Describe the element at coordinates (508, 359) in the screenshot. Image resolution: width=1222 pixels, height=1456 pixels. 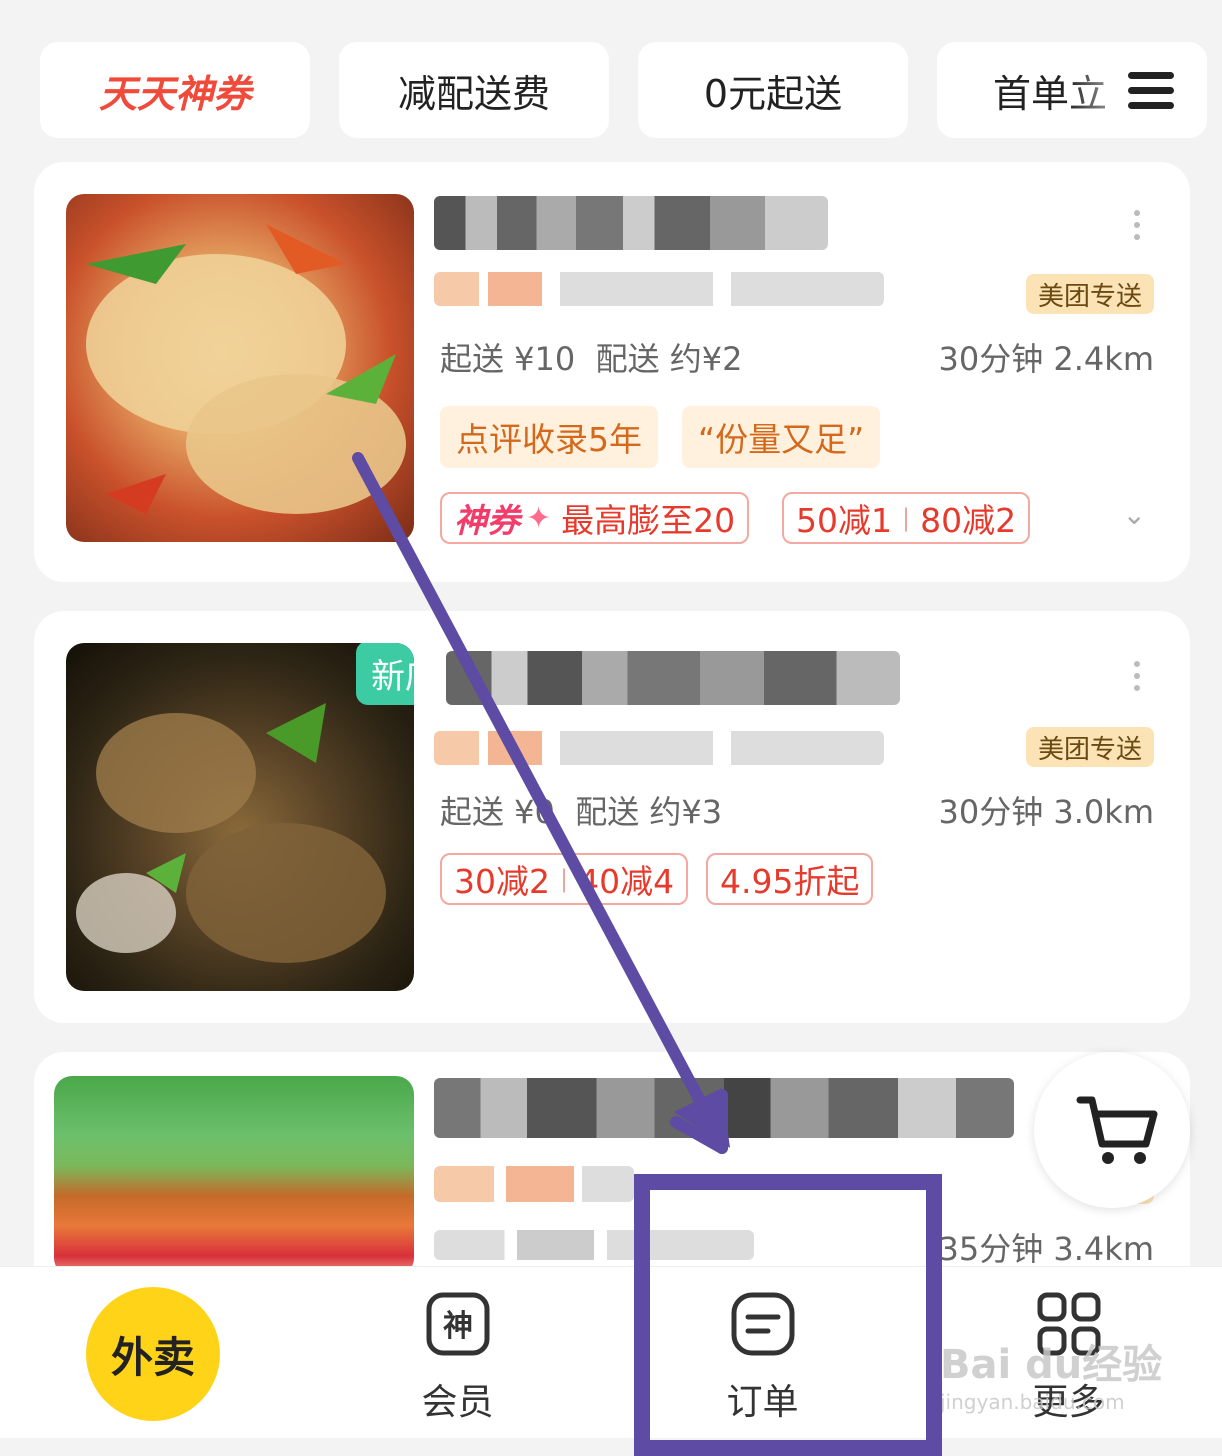
I see `min-order: 起送 ¥10` at that location.